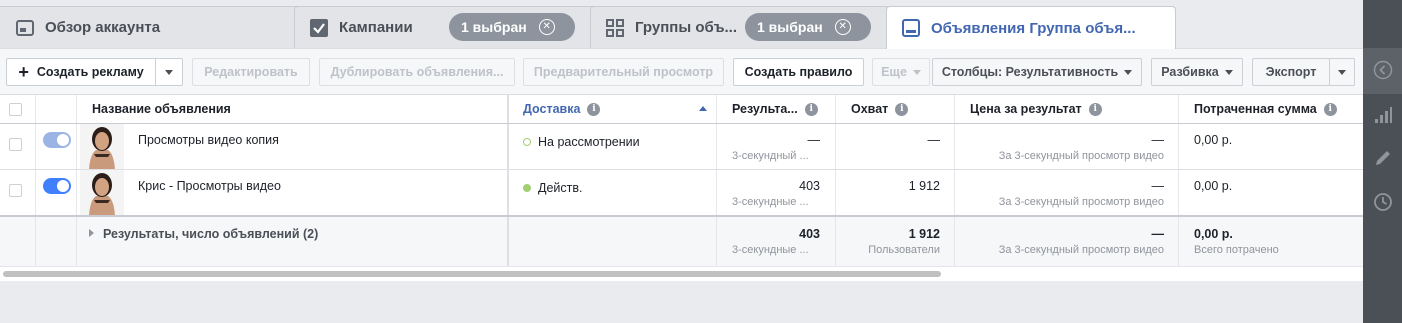 This screenshot has height=323, width=1402. I want to click on expand-triangle-icon, so click(91, 233).